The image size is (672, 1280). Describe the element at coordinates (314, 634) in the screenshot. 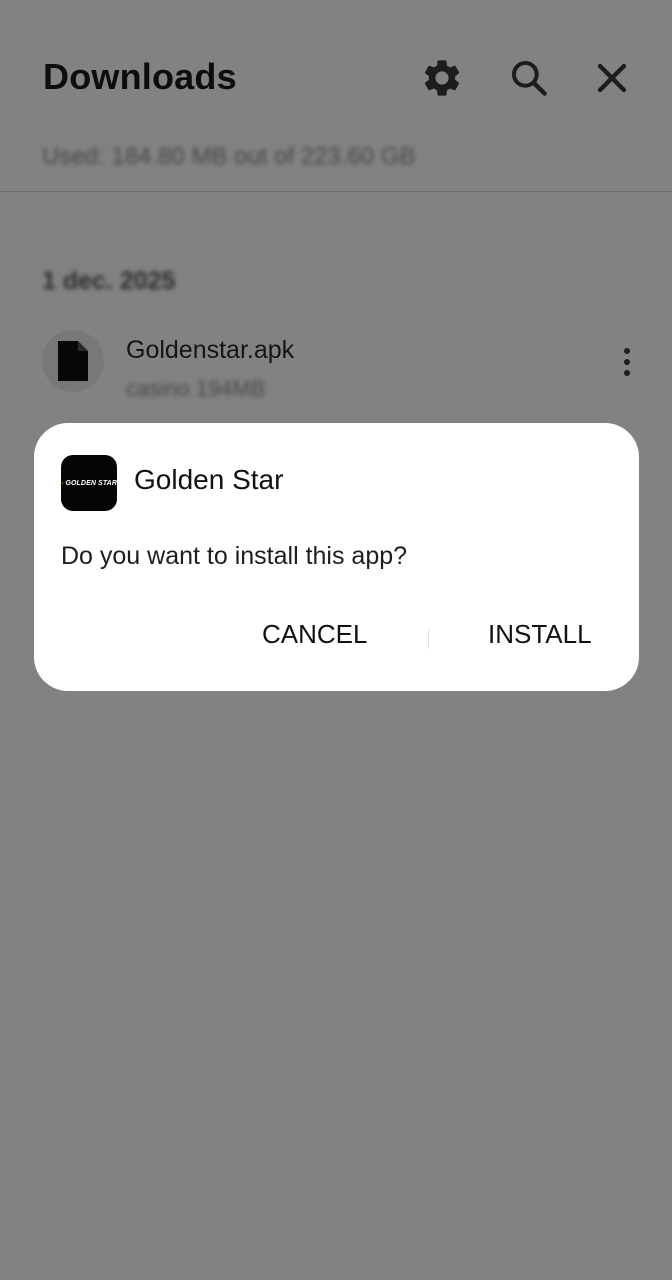

I see `cancel-button: CANCEL` at that location.